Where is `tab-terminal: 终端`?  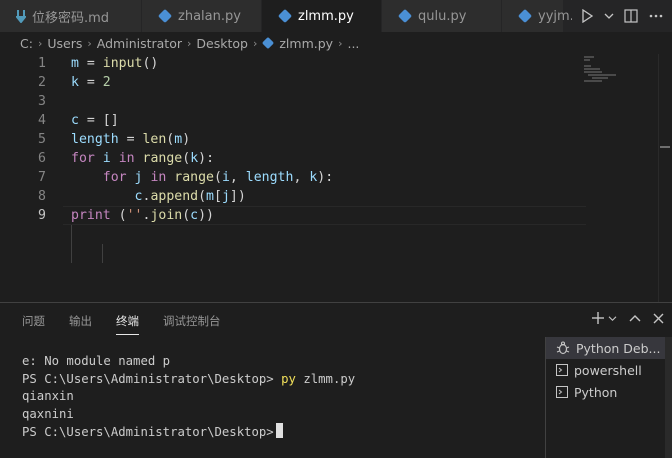
tab-terminal: 终端 is located at coordinates (127, 321).